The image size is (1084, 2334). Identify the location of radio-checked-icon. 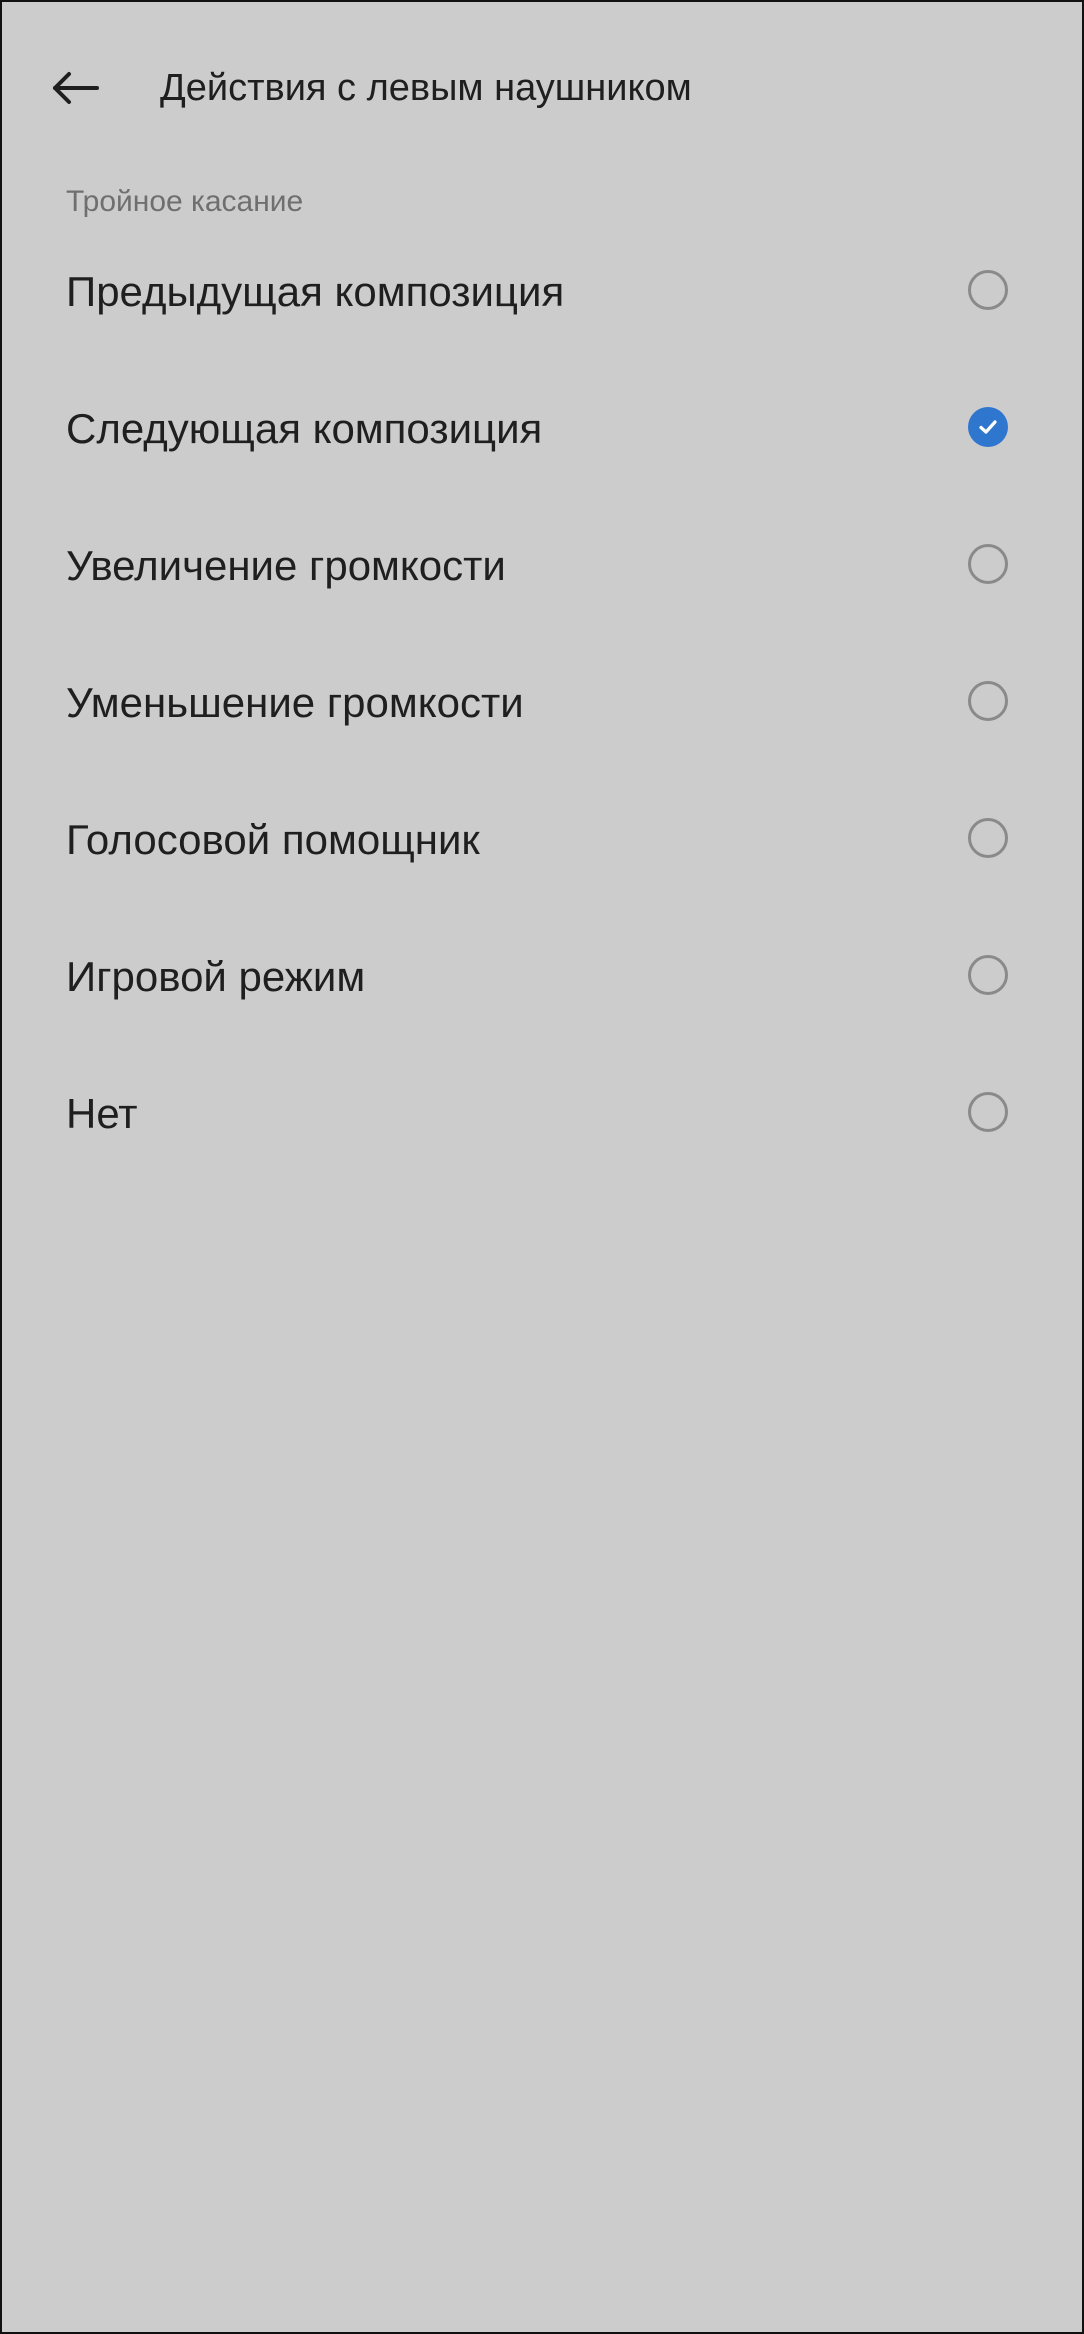
(988, 427).